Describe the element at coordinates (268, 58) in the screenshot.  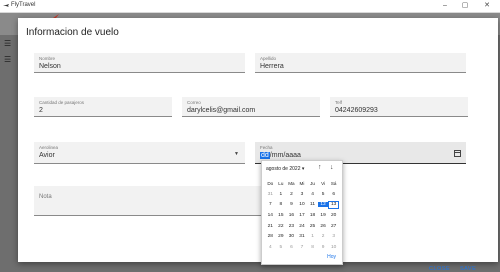
I see `apellido-label: Apellido` at that location.